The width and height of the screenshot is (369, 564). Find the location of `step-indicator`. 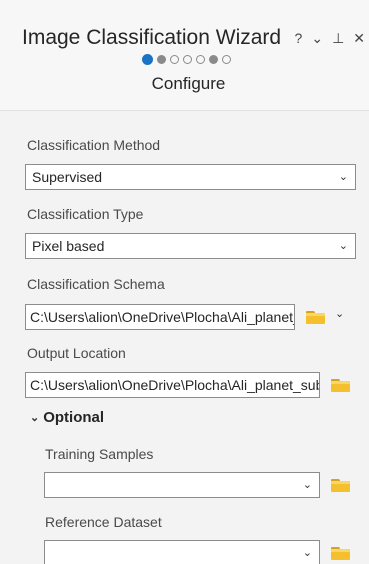

step-indicator is located at coordinates (184, 59).